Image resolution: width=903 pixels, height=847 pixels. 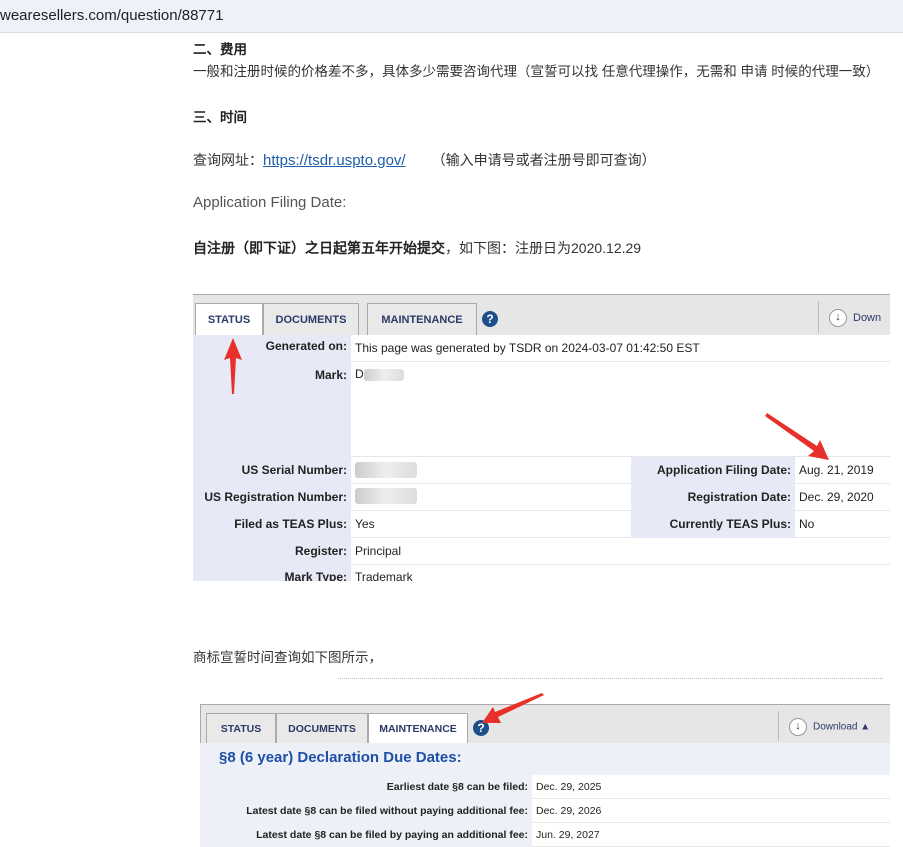 What do you see at coordinates (491, 524) in the screenshot?
I see `teas-value: Yes` at bounding box center [491, 524].